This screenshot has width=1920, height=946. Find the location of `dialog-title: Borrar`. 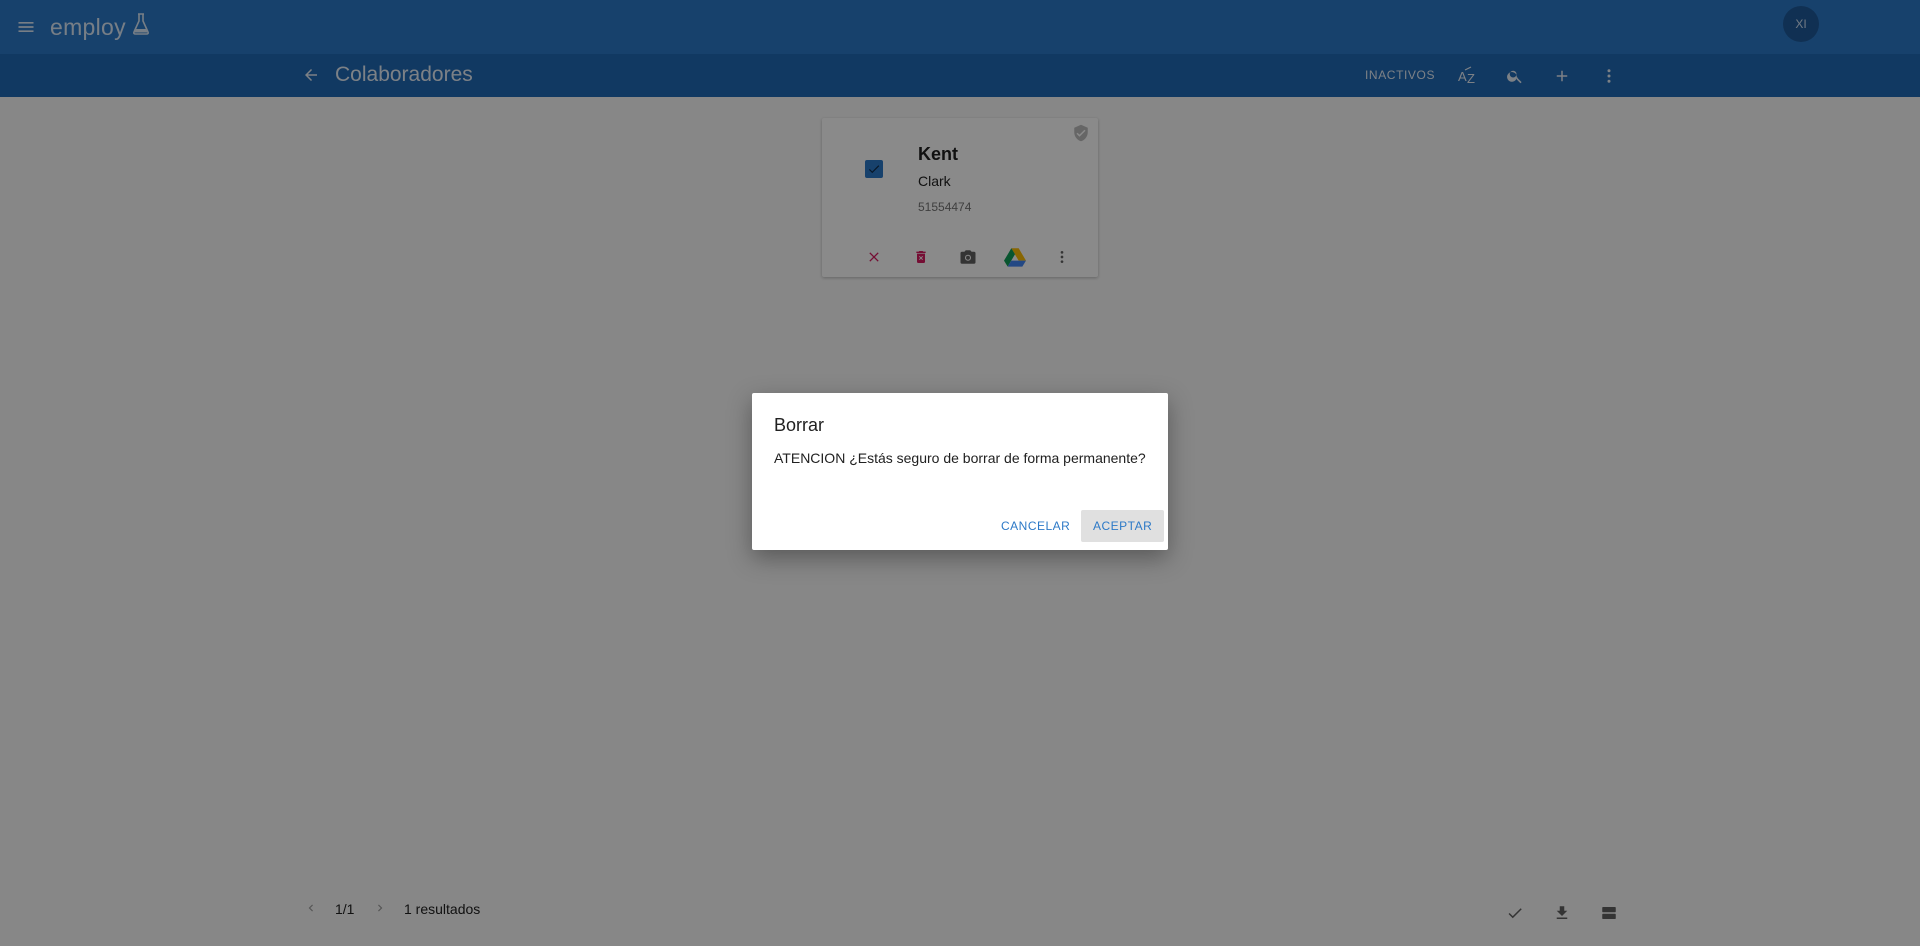

dialog-title: Borrar is located at coordinates (799, 425).